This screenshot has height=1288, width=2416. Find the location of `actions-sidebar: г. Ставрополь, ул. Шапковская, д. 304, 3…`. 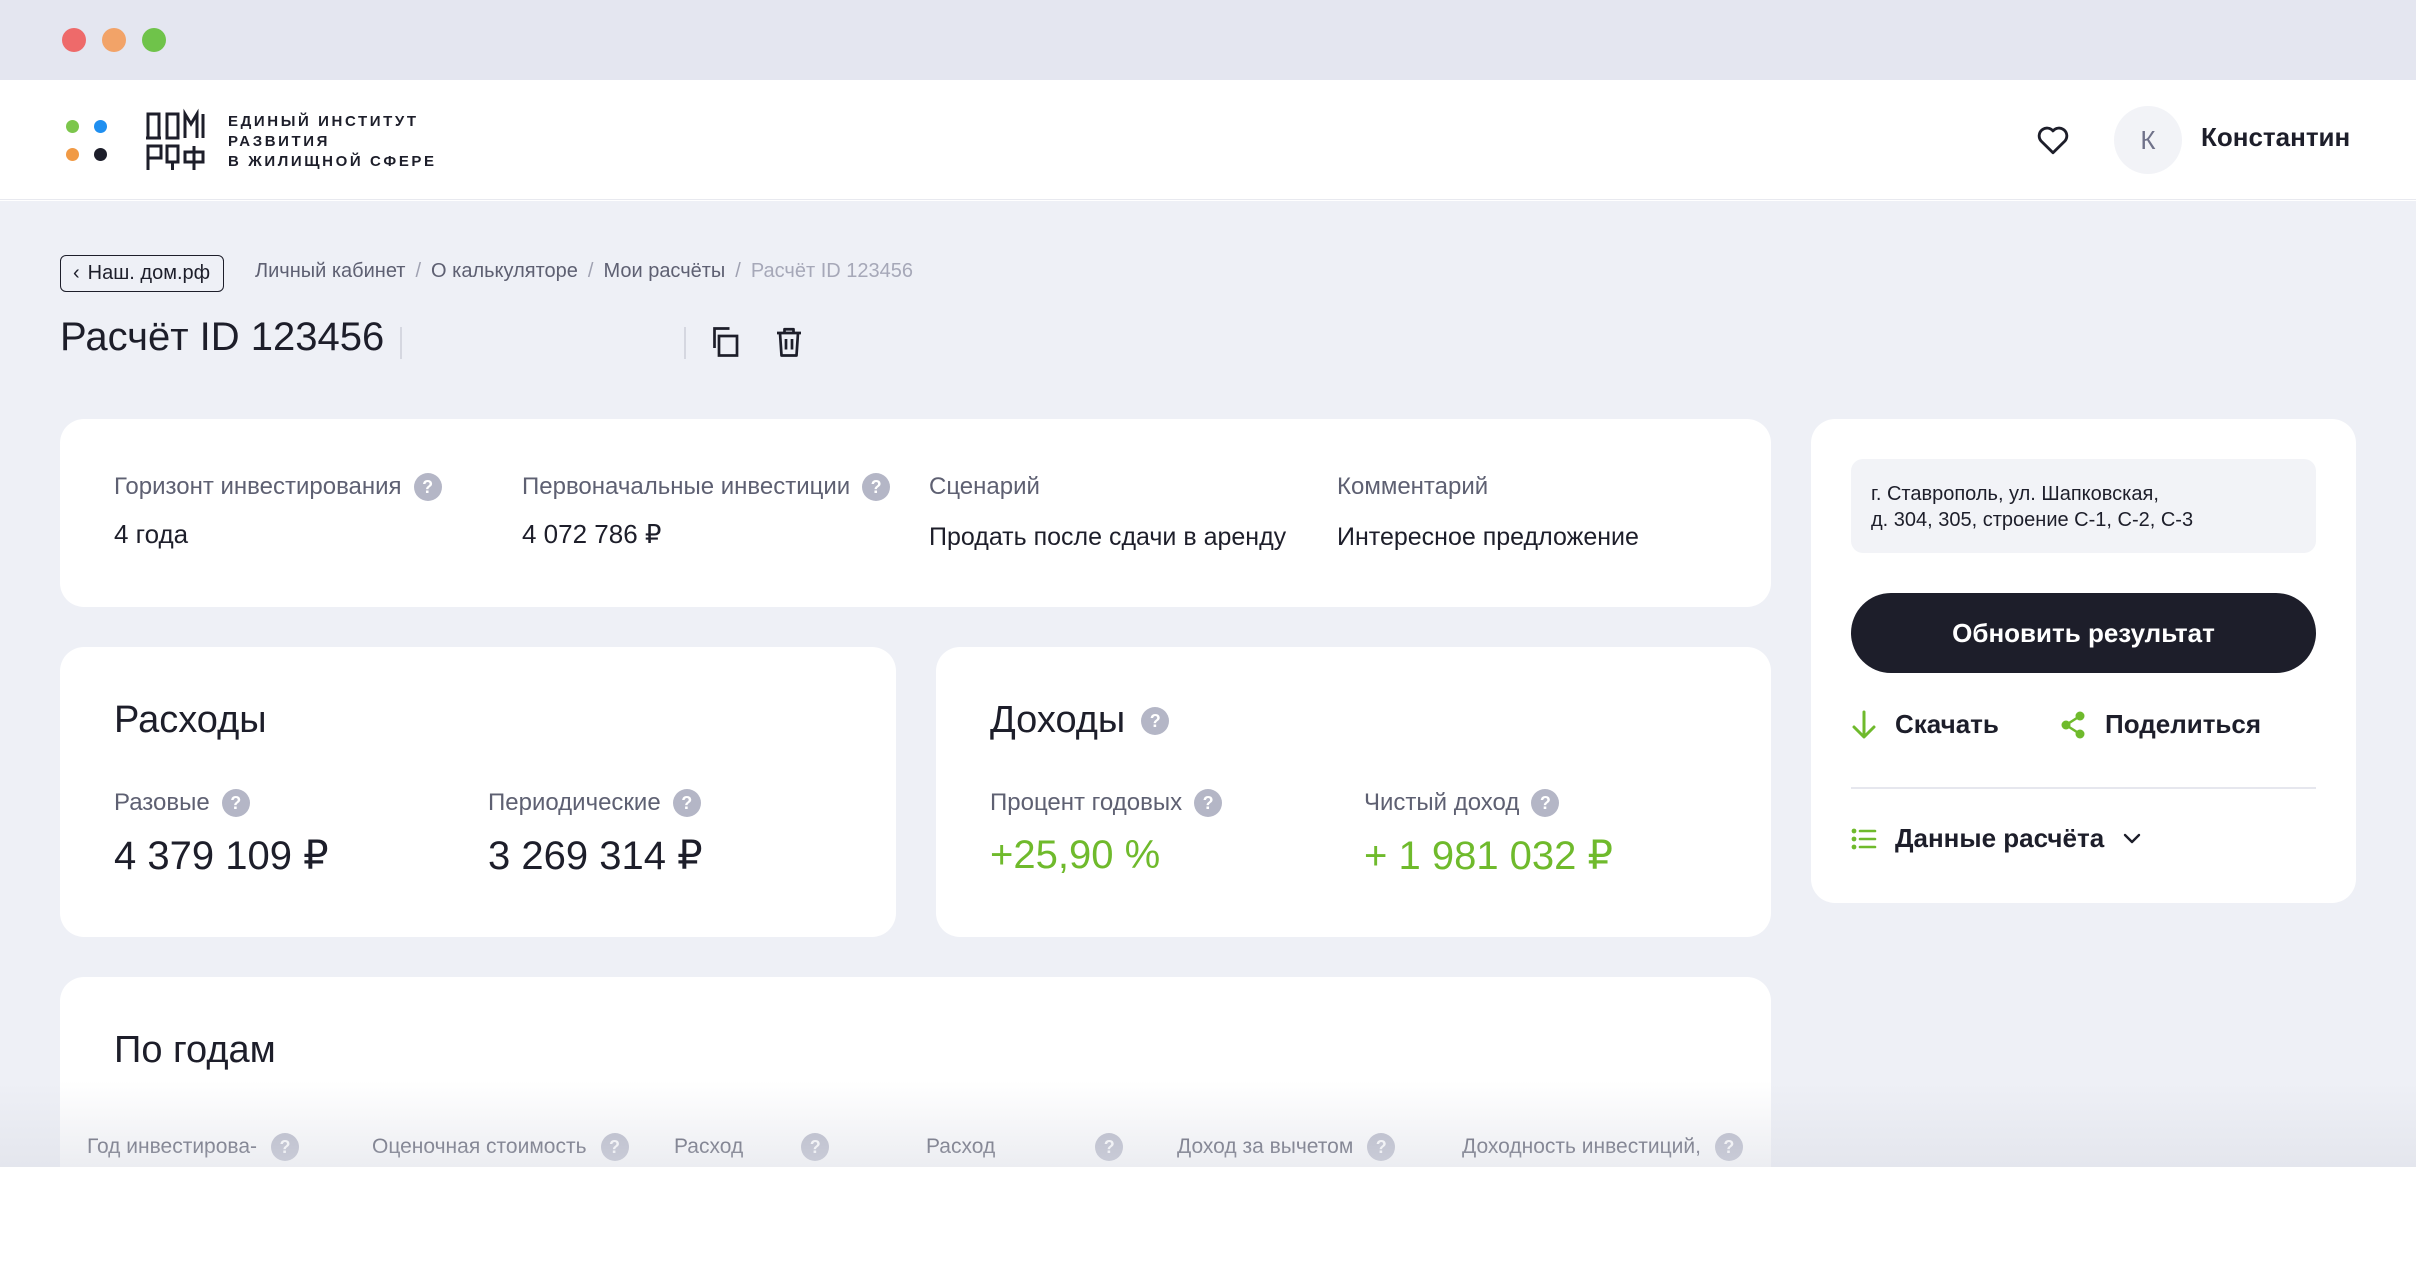

actions-sidebar: г. Ставрополь, ул. Шапковская, д. 304, 3… is located at coordinates (2083, 661).